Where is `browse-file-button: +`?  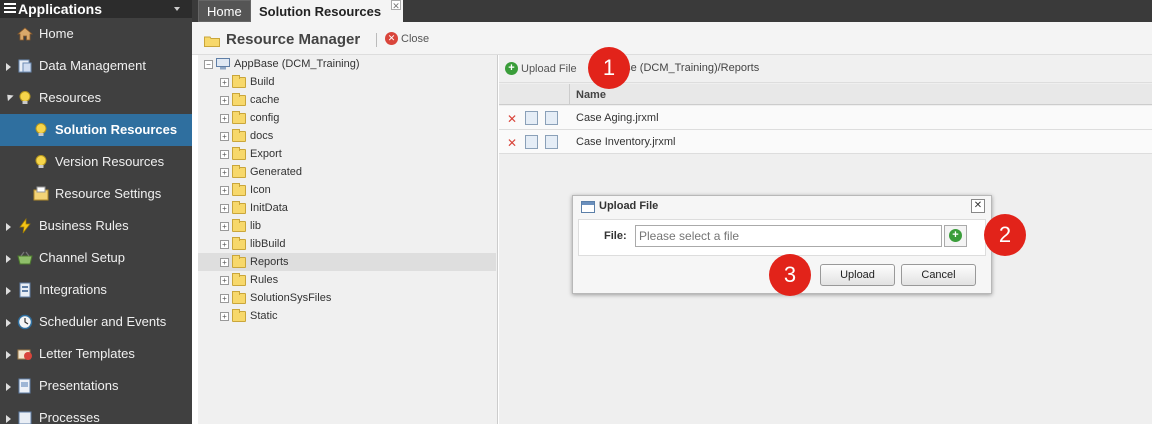
browse-file-button: + is located at coordinates (955, 236).